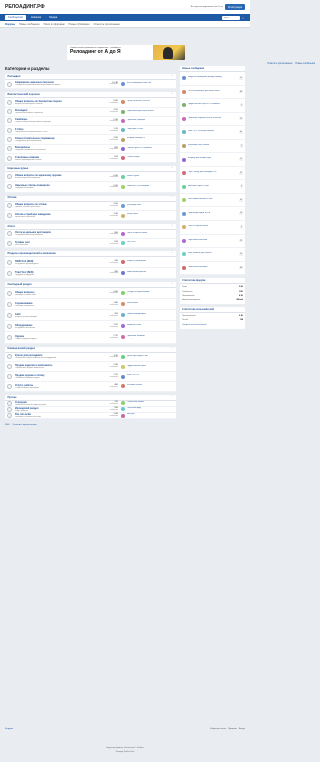 This screenshot has width=320, height=762. What do you see at coordinates (242, 729) in the screenshot?
I see `footer-top-link: Вверх` at bounding box center [242, 729].